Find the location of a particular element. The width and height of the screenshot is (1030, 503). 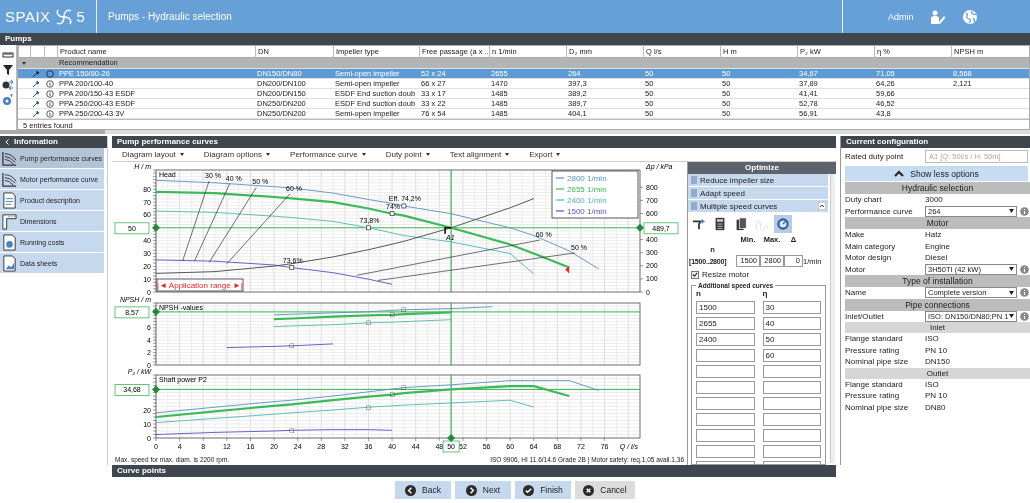

application-range-label: |◄ Application range ►| is located at coordinates (200, 285).